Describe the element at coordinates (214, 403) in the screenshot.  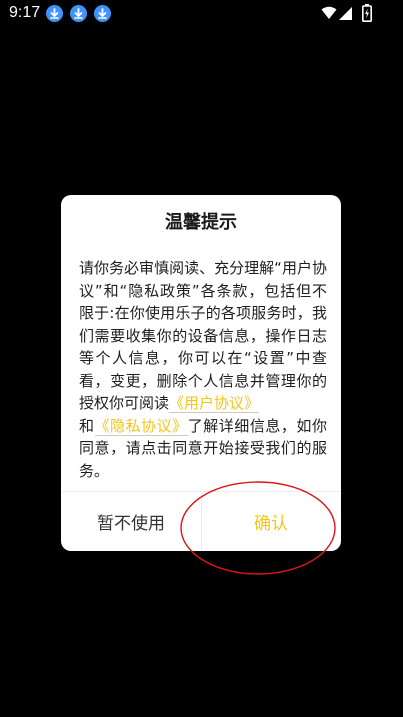
I see `user-agreement-link: 《用户协议》` at that location.